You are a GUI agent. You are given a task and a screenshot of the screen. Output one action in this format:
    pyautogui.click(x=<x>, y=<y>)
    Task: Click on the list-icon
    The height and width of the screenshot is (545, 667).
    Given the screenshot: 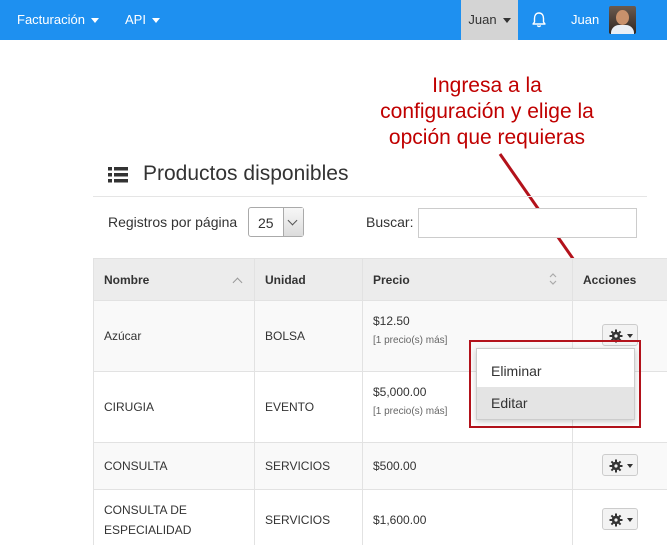 What is the action you would take?
    pyautogui.click(x=118, y=175)
    